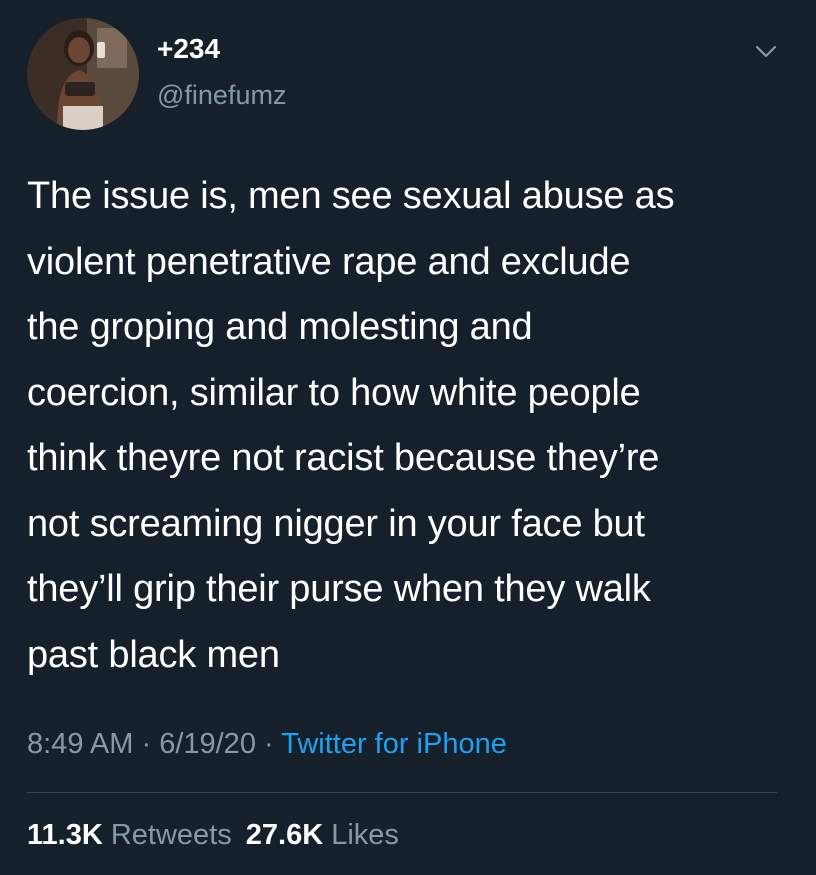 The image size is (816, 875). I want to click on retweets-stat: 11.3K Retweets, so click(129, 835).